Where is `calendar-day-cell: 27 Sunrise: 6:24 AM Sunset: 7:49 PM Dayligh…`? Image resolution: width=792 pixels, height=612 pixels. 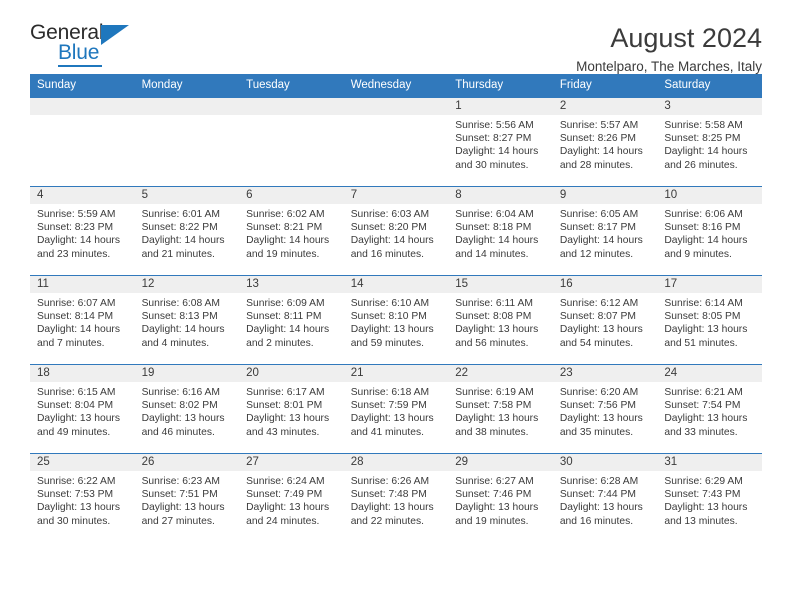 calendar-day-cell: 27 Sunrise: 6:24 AM Sunset: 7:49 PM Dayligh… is located at coordinates (291, 497).